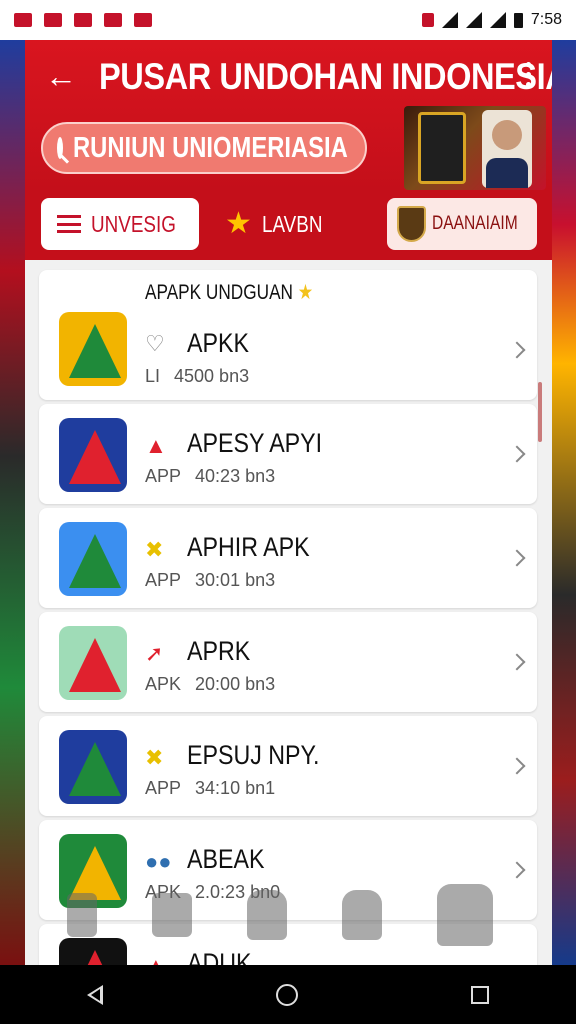 This screenshot has width=576, height=1024. I want to click on settings-notification-icon, so click(113, 20).